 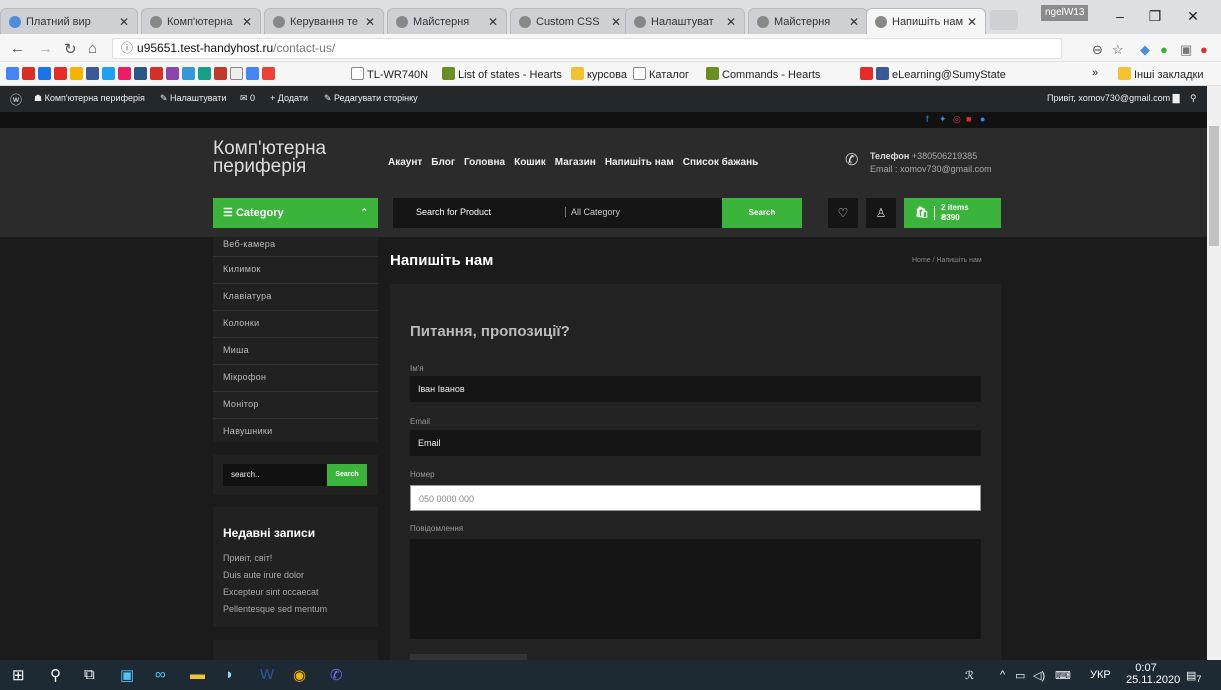 What do you see at coordinates (957, 119) in the screenshot?
I see `instagram-icon: ◎` at bounding box center [957, 119].